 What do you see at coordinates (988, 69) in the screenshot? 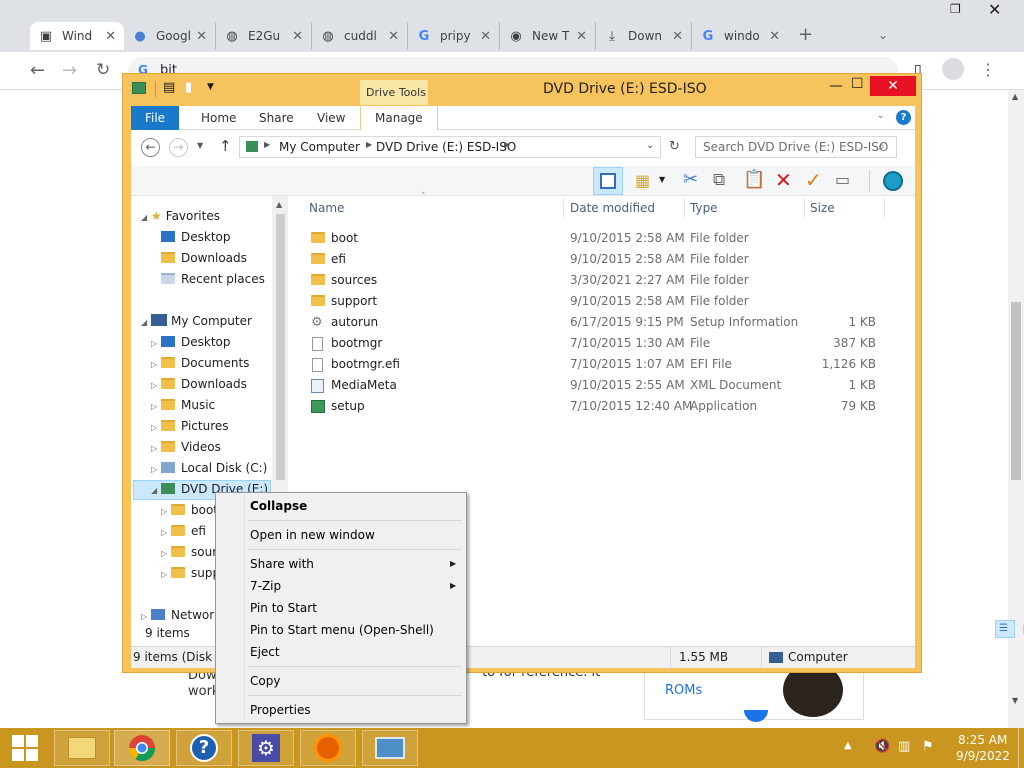
I see `chrome-menu-icon: ⋮` at bounding box center [988, 69].